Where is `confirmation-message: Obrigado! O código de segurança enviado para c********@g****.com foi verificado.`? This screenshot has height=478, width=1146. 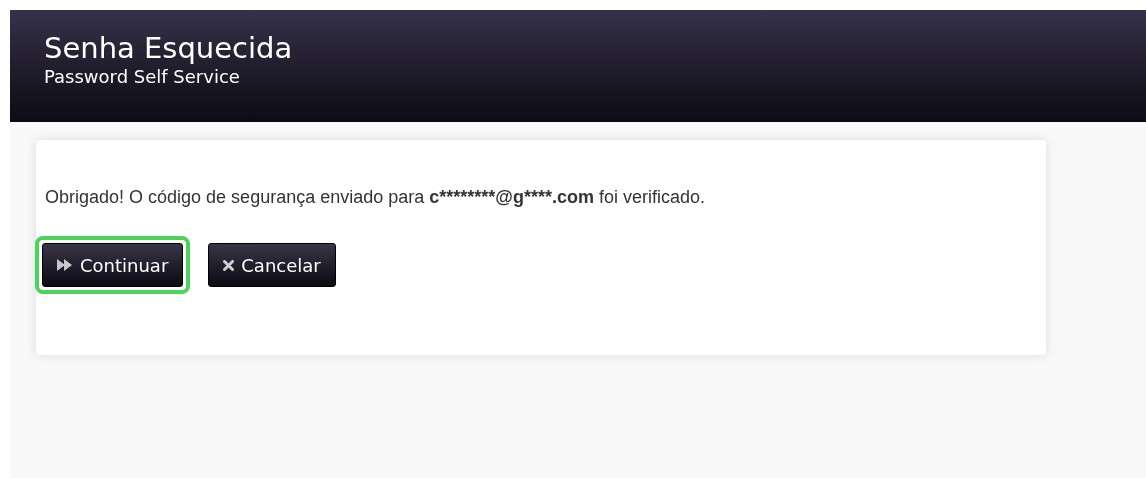
confirmation-message: Obrigado! O código de segurança enviado para c********@g****.com foi verificado. is located at coordinates (375, 197).